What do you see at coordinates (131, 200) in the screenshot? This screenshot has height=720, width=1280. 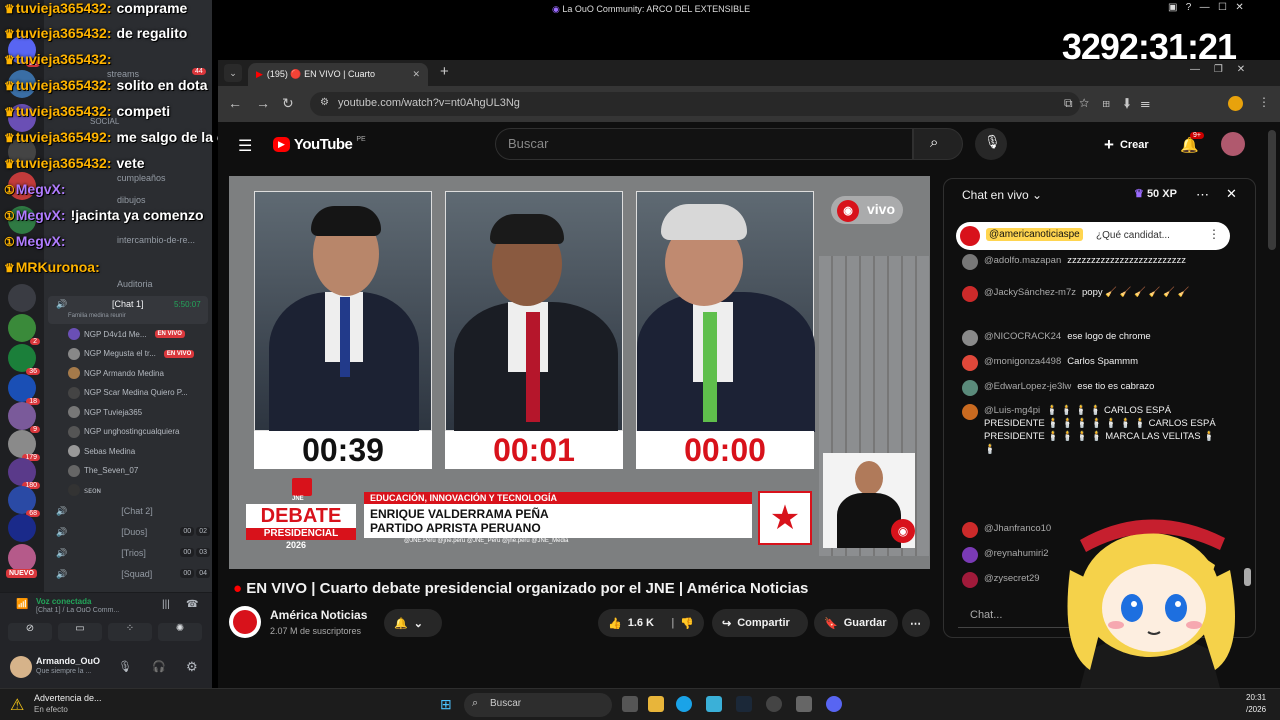 I see `channel-dibujos: dibujos` at bounding box center [131, 200].